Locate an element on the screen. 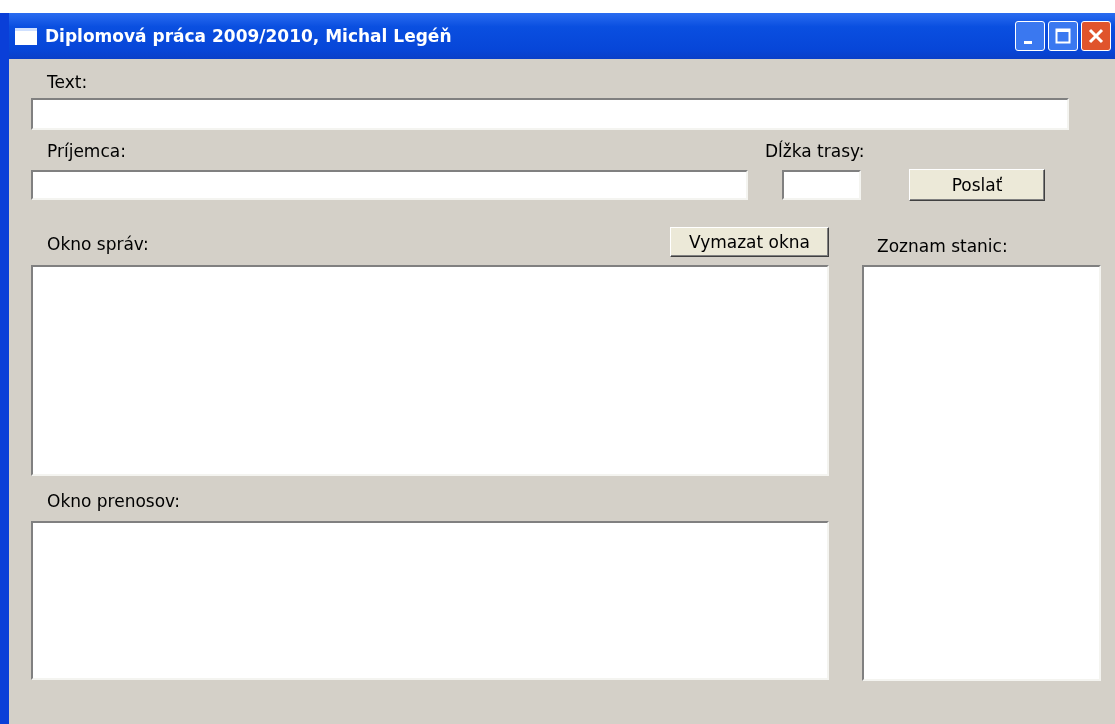 The width and height of the screenshot is (1115, 724). recipient-field is located at coordinates (389, 185).